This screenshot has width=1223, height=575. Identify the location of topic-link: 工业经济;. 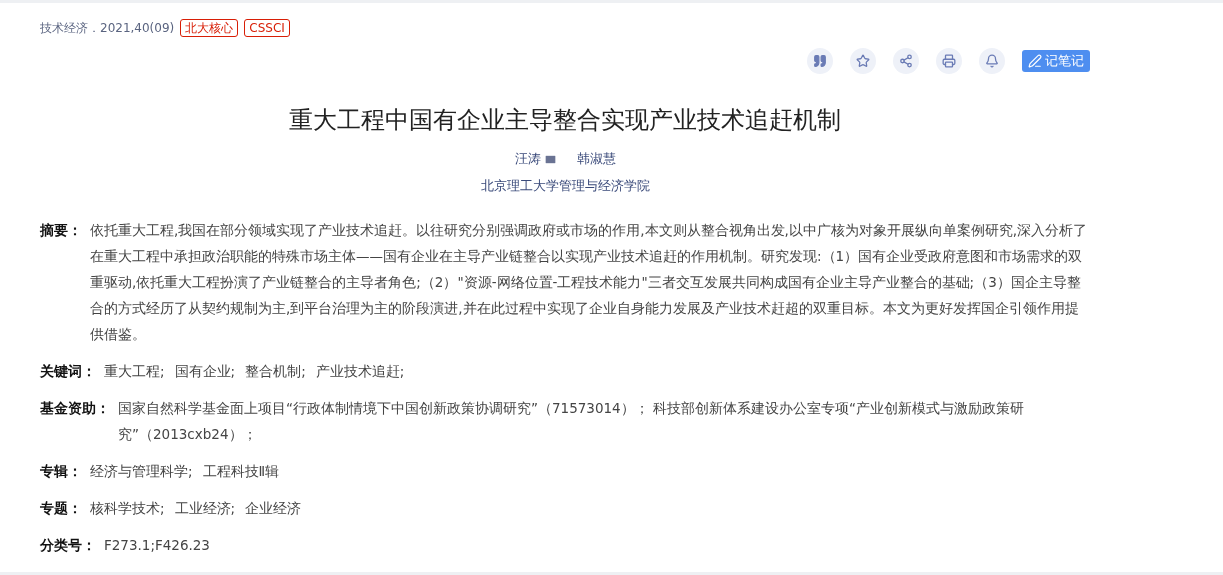
(205, 508).